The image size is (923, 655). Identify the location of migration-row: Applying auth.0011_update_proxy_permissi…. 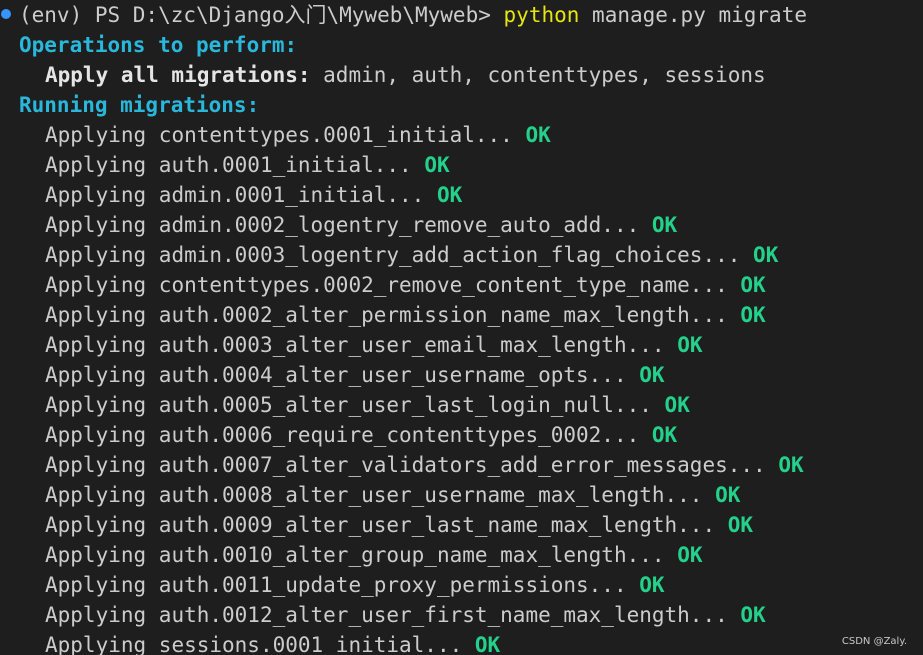
(355, 585).